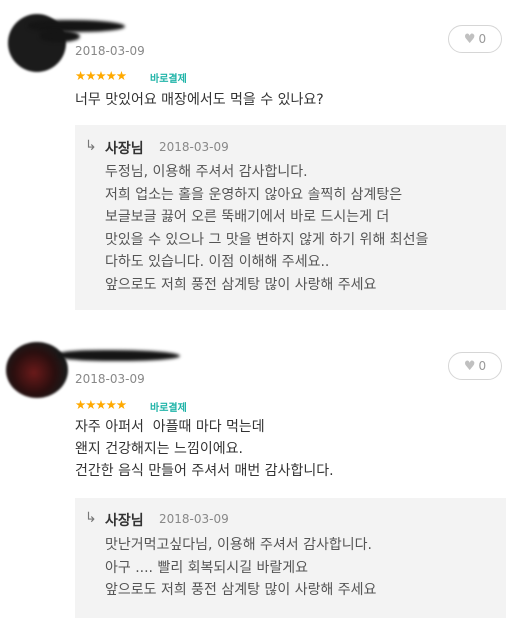 Image resolution: width=514 pixels, height=625 pixels. I want to click on review-text: 너무 맛있어요 매장에서도 먹을 수 있나요?, so click(199, 100).